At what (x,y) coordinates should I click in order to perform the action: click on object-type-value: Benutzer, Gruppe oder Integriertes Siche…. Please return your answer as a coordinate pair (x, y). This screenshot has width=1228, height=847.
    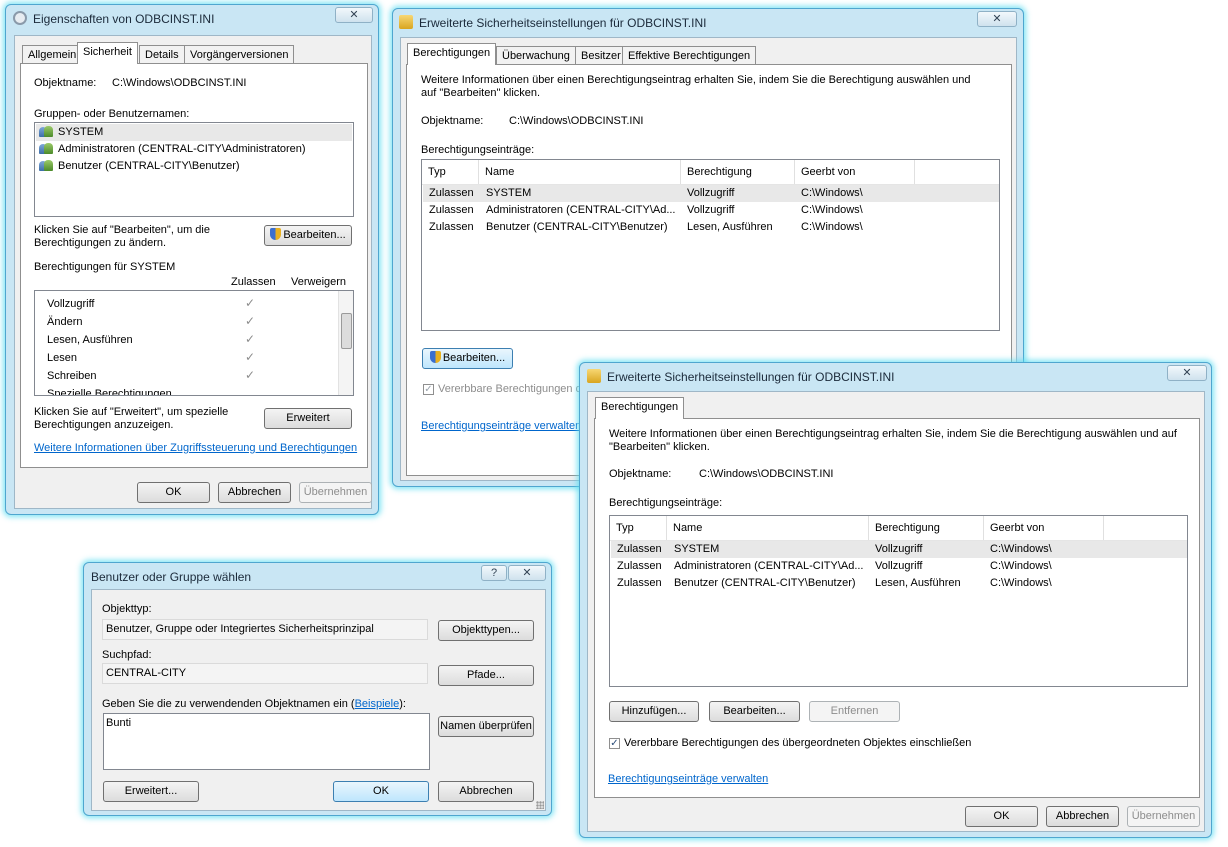
    Looking at the image, I should click on (265, 629).